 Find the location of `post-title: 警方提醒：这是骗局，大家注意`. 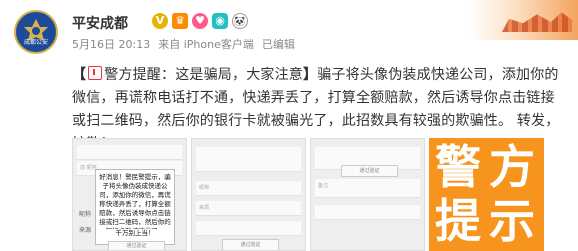

post-title: 警方提醒：这是骗局，大家注意 is located at coordinates (204, 75).